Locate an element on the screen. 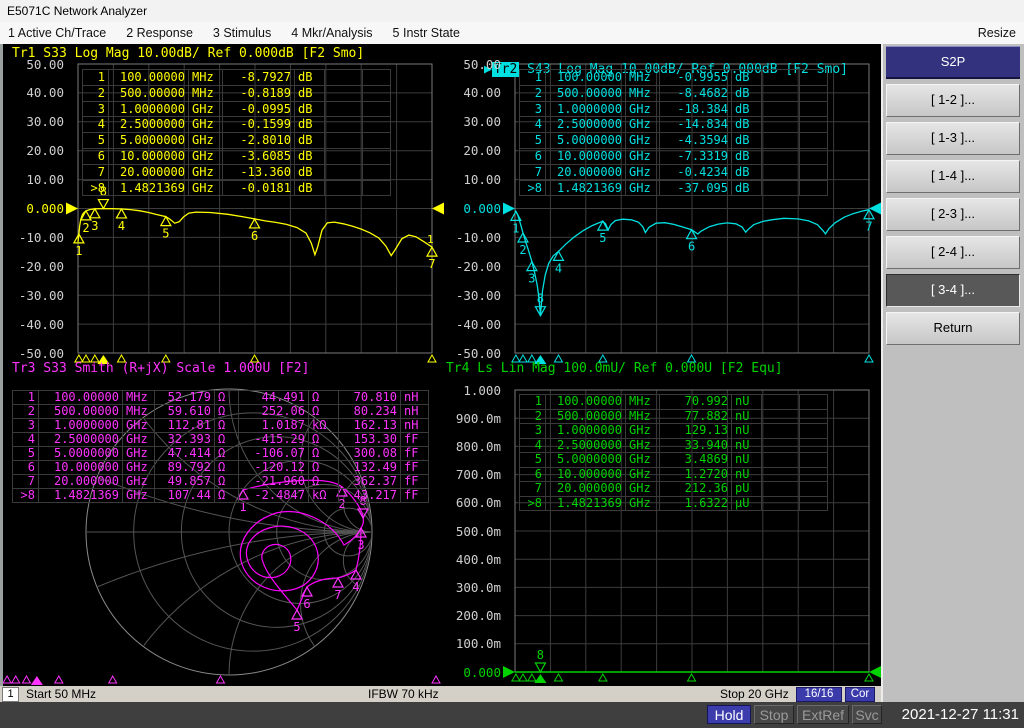 The image size is (1024, 728). marker-table-cell: -0.1599 is located at coordinates (259, 125).